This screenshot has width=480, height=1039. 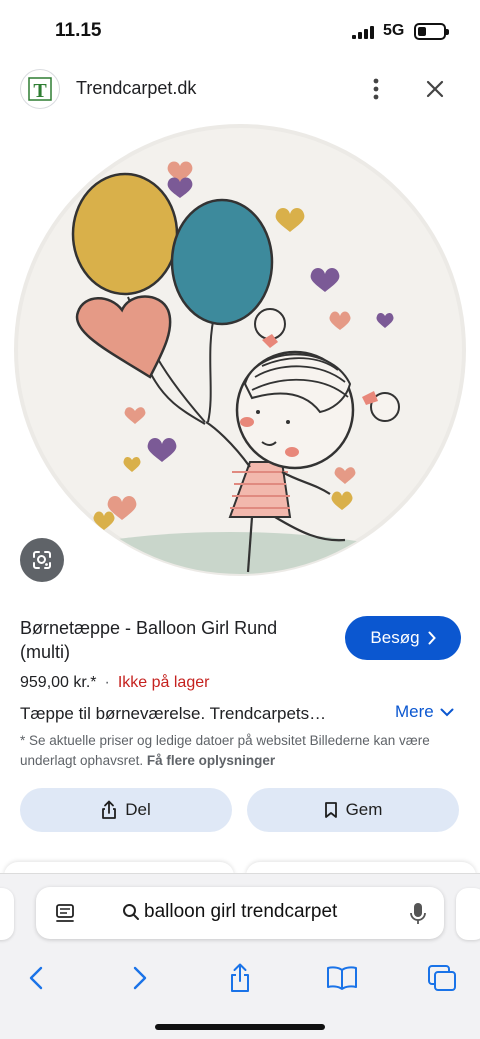 What do you see at coordinates (376, 89) in the screenshot?
I see `more-options-icon` at bounding box center [376, 89].